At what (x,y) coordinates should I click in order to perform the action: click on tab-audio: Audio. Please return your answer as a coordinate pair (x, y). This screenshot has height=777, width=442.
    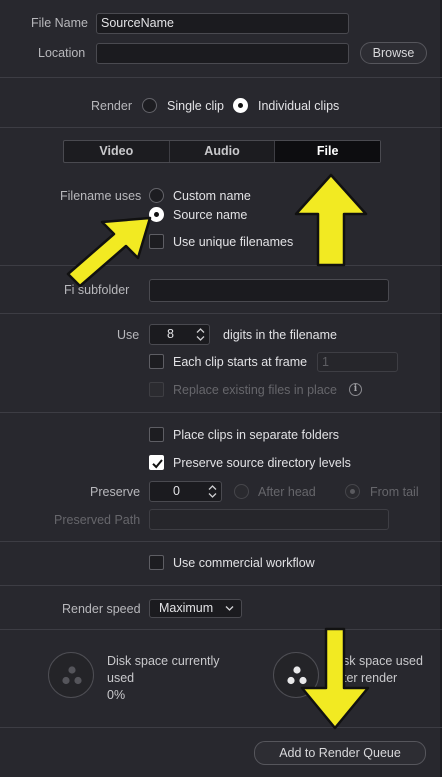
    Looking at the image, I should click on (223, 151).